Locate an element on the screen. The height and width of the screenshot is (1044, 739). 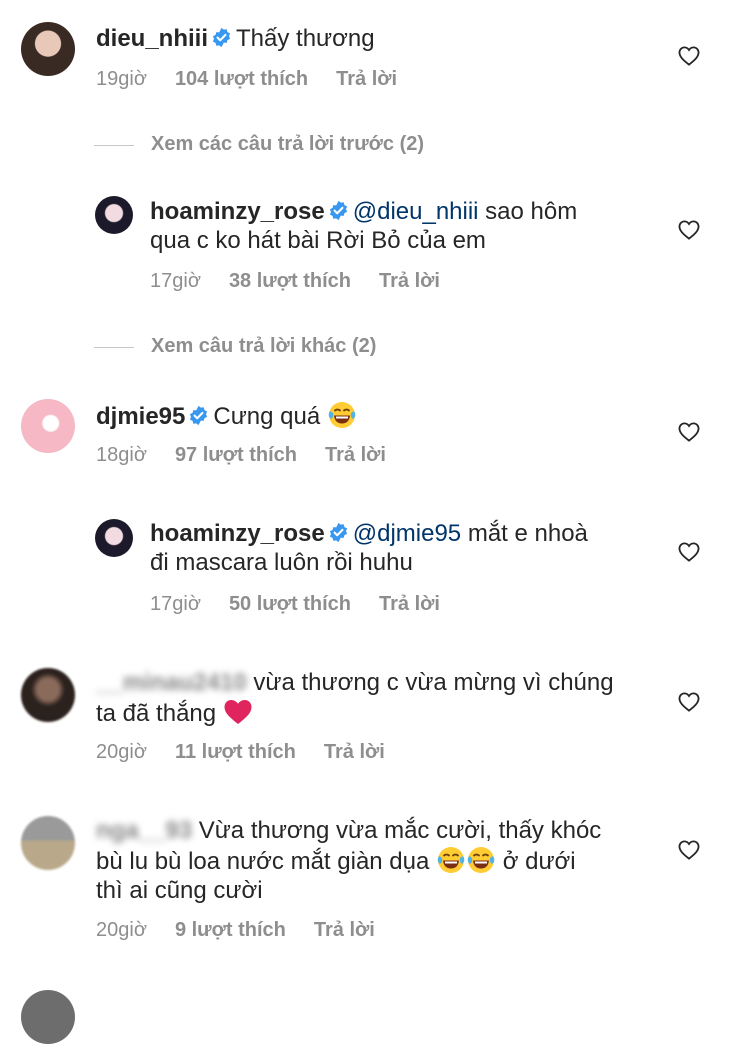
like-count: 11 lượt thích is located at coordinates (235, 752).